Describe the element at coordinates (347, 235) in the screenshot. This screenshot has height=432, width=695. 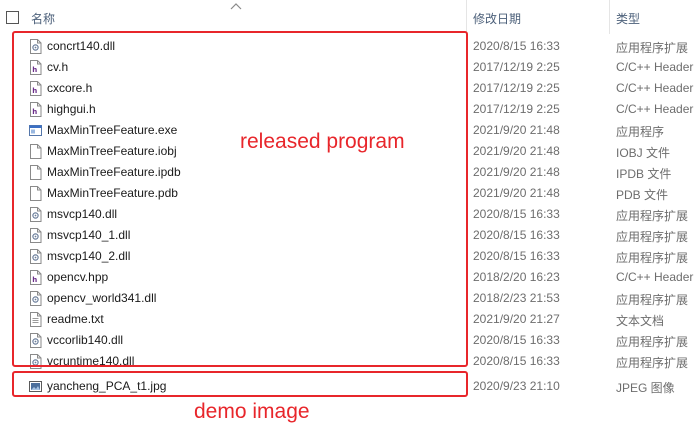
I see `file-row: msvcp140_1.dll 2020/8/15 16:33 应用程序扩展` at that location.